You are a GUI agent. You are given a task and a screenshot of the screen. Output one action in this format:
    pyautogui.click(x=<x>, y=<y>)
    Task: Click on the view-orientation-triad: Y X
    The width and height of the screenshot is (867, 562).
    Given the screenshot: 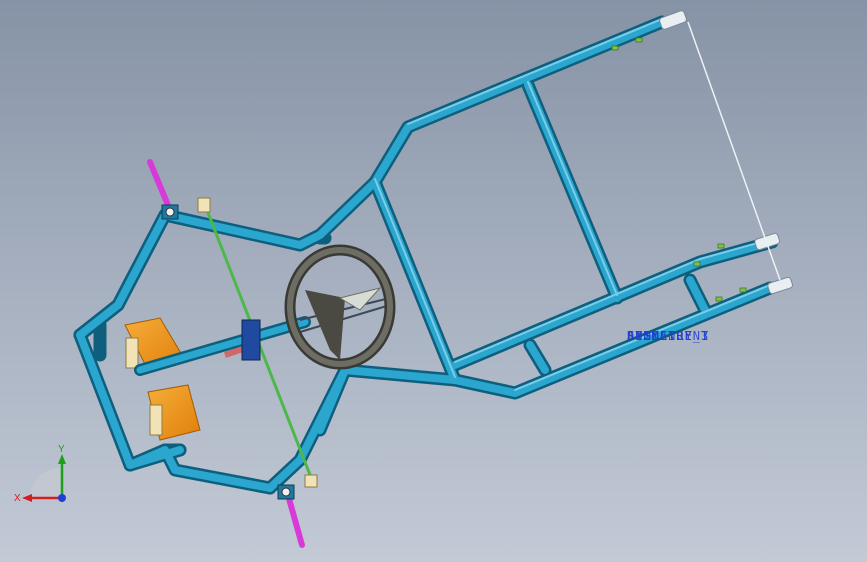 What is the action you would take?
    pyautogui.click(x=47, y=475)
    